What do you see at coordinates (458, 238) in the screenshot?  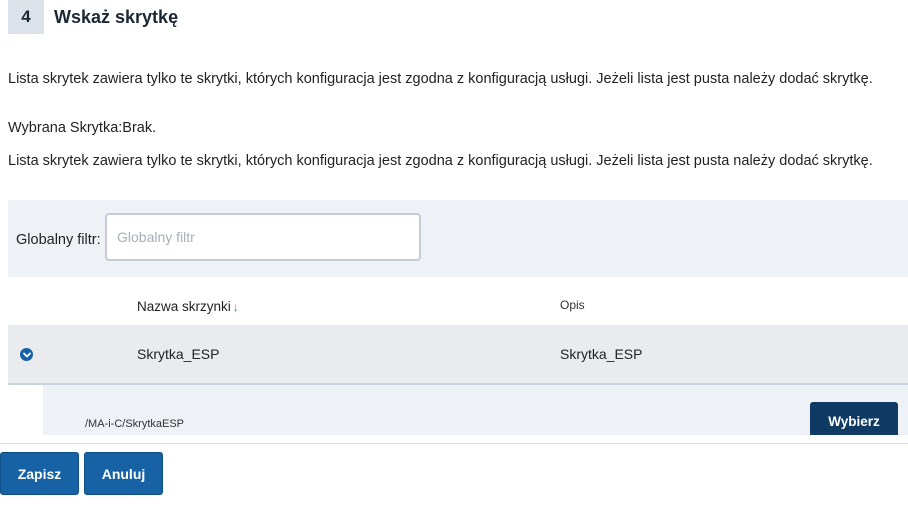 I see `filter-panel: Globalny filtr:` at bounding box center [458, 238].